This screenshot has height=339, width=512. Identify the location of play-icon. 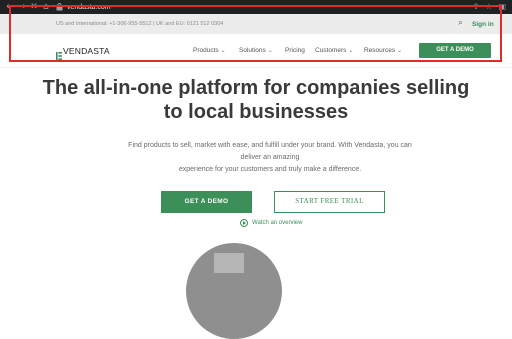
(244, 223).